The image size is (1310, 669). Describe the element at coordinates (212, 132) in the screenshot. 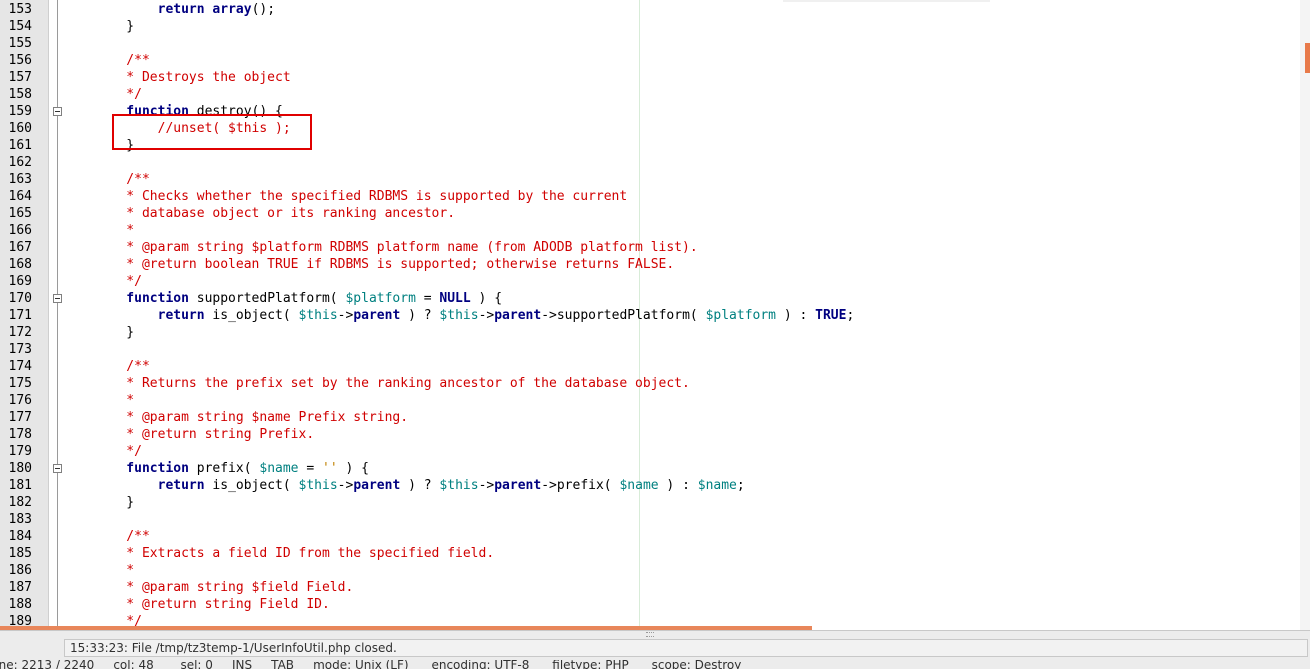

I see `annotation-highlight-box` at that location.